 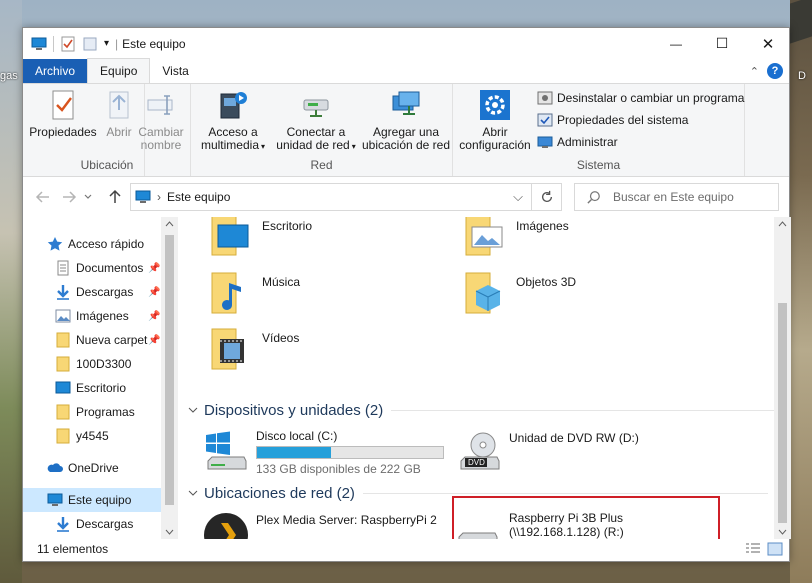 I want to click on videos-folder-icon, so click(x=227, y=349).